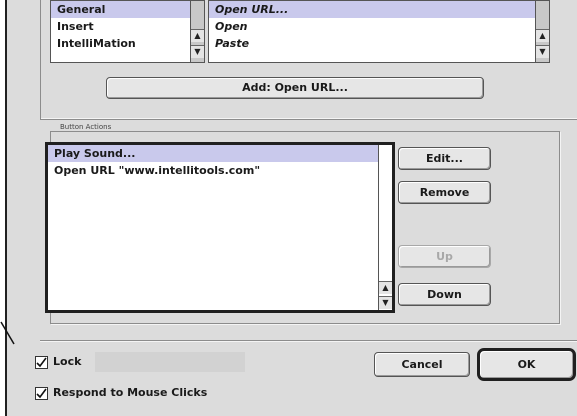 The image size is (577, 416). What do you see at coordinates (379, 26) in the screenshot?
I see `action-item-open: Open` at bounding box center [379, 26].